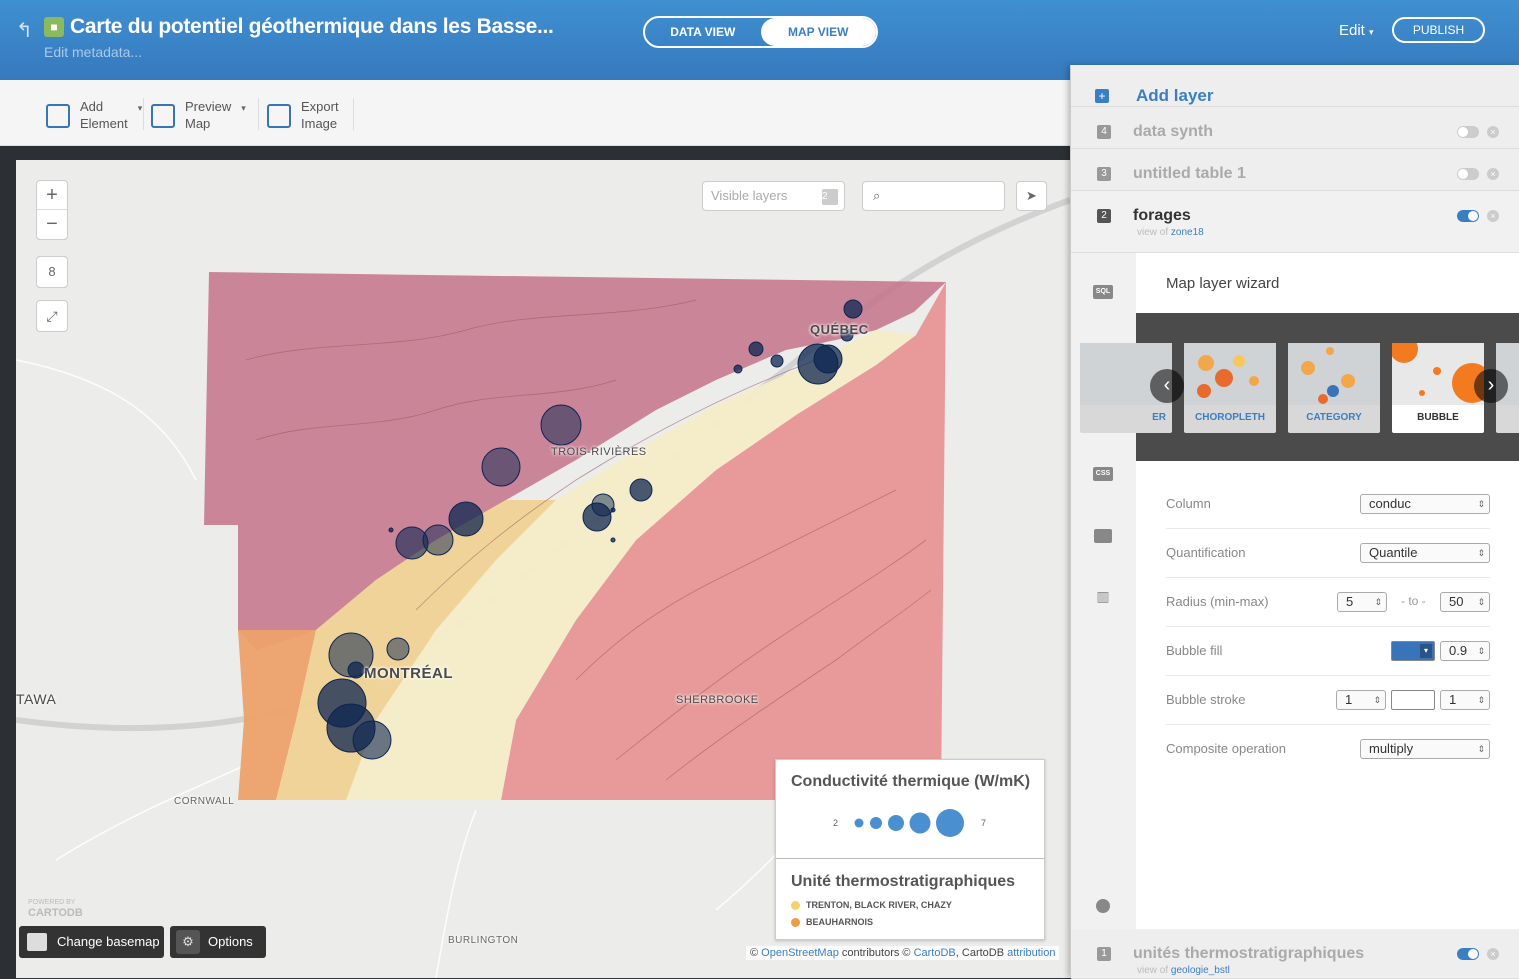  I want to click on change-basemap-button: Change basemap, so click(91, 942).